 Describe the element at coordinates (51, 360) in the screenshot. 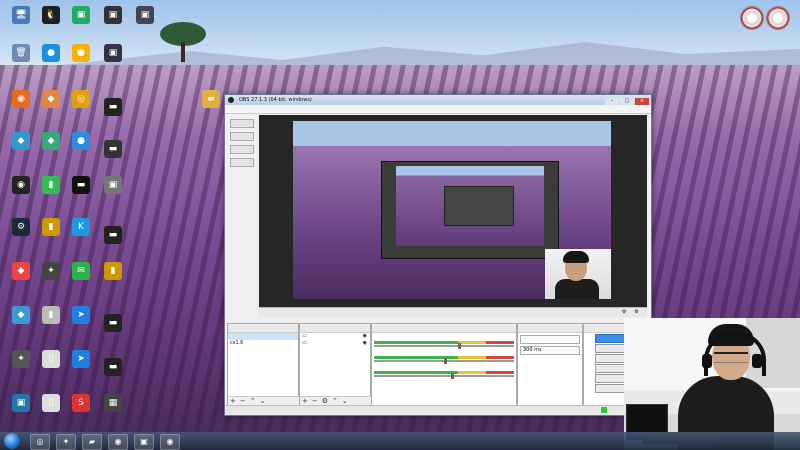

I see `desktop-icon-doc-a: ▯` at that location.